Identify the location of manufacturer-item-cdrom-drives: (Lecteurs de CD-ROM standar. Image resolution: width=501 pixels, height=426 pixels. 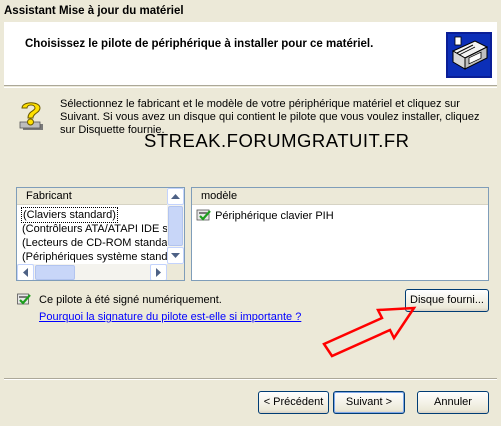
(96, 243).